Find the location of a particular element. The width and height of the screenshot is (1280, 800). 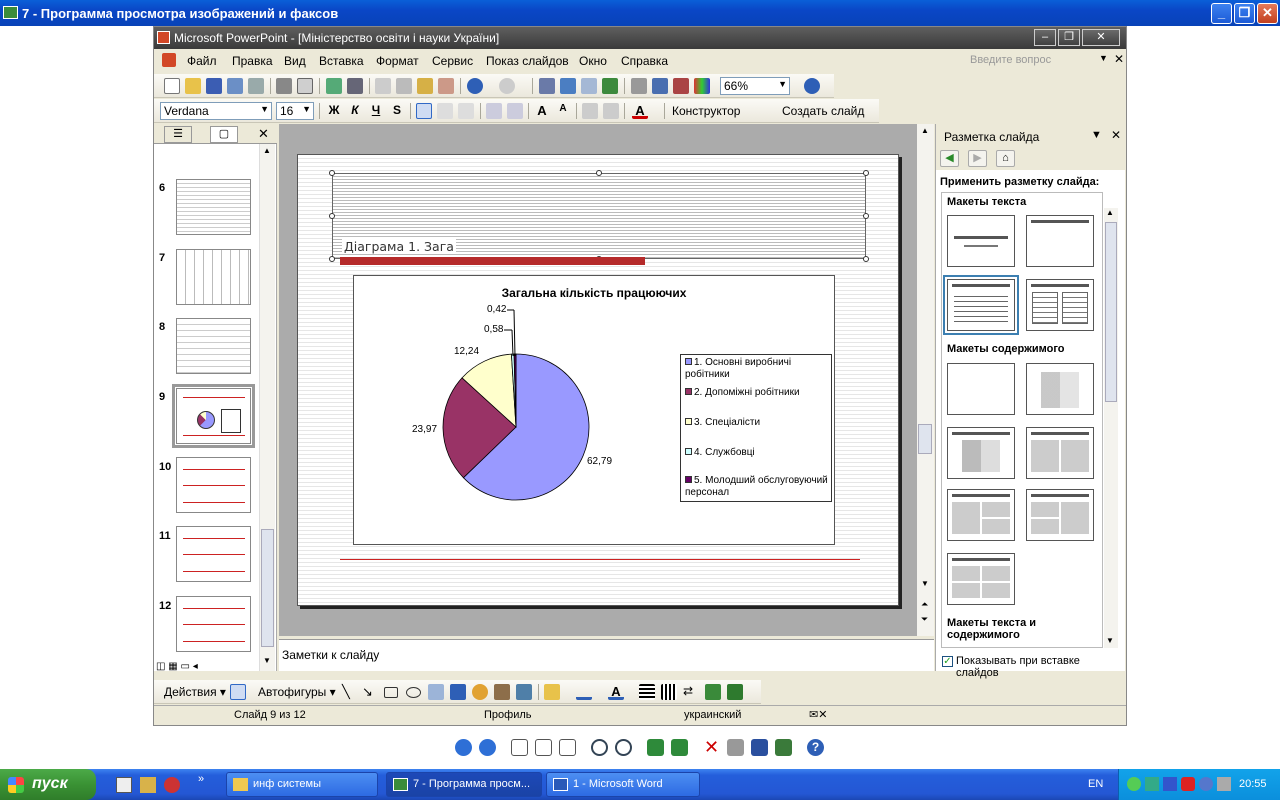

redo-icon is located at coordinates (507, 86).